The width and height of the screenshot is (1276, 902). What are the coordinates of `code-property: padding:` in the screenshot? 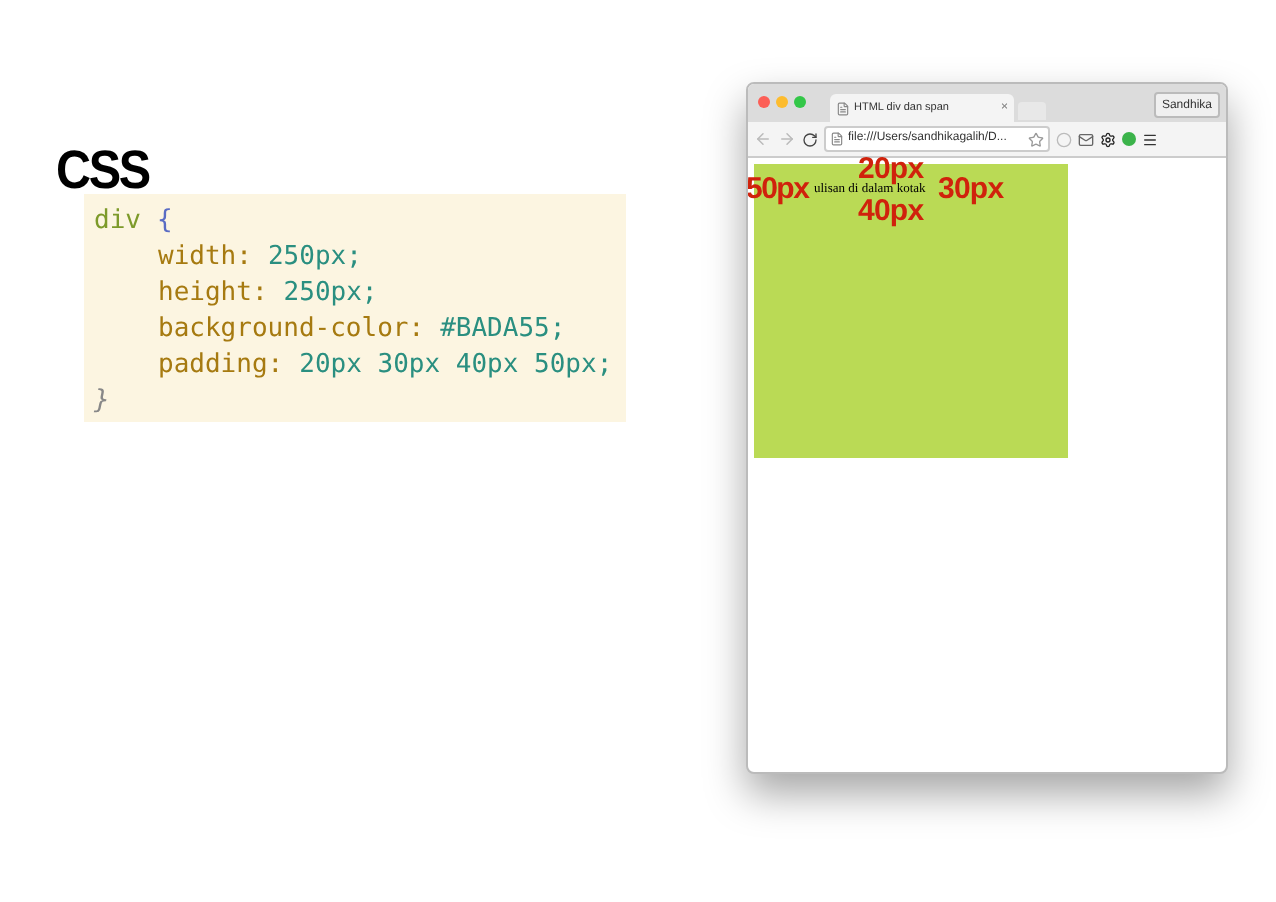 It's located at (221, 366).